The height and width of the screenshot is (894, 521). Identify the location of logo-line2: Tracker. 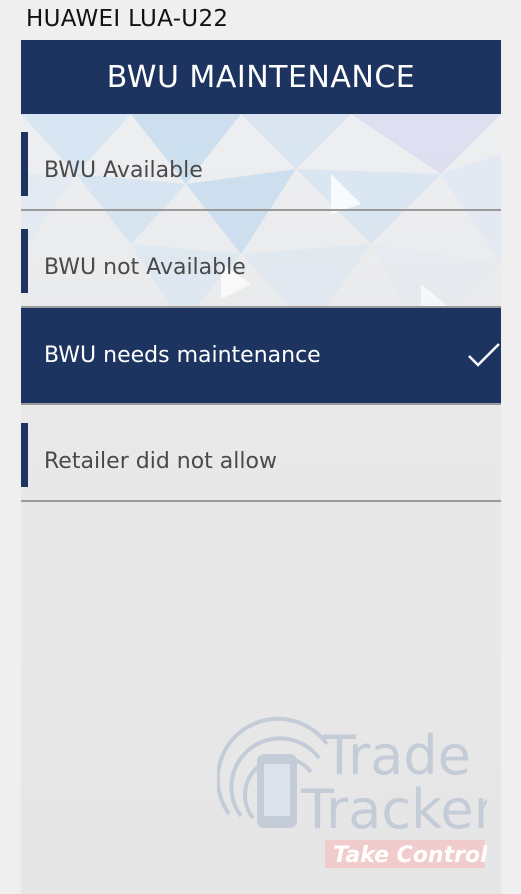
(393, 809).